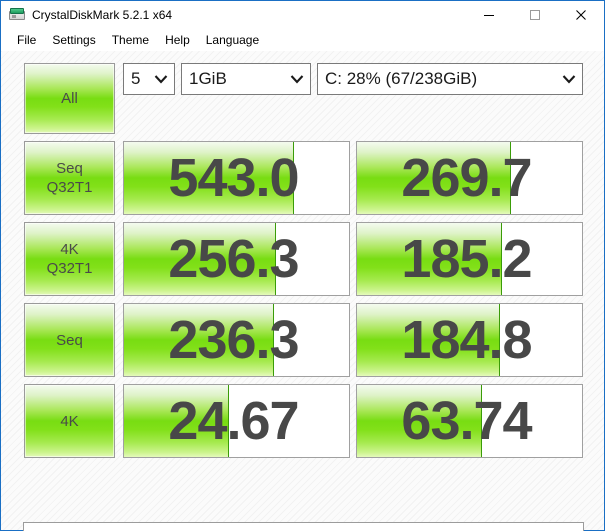 The image size is (605, 531). I want to click on menu-item-help: Help, so click(177, 40).